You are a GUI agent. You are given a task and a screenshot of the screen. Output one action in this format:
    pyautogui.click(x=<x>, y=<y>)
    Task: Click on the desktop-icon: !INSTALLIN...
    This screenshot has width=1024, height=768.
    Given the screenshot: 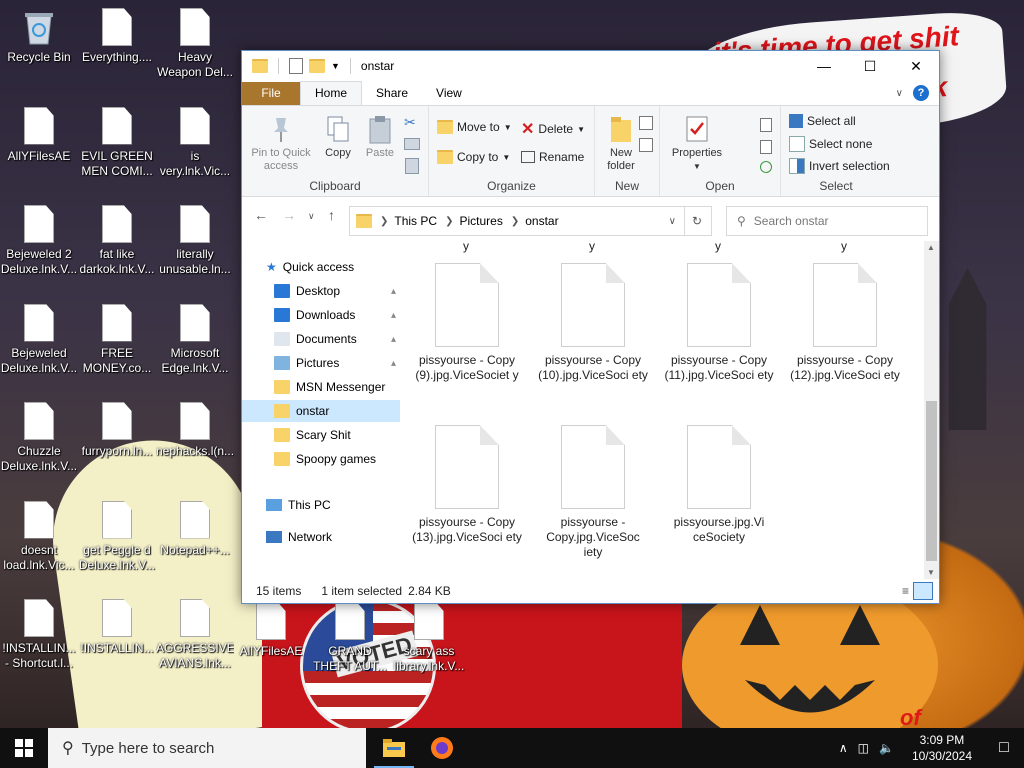 What is the action you would take?
    pyautogui.click(x=117, y=627)
    